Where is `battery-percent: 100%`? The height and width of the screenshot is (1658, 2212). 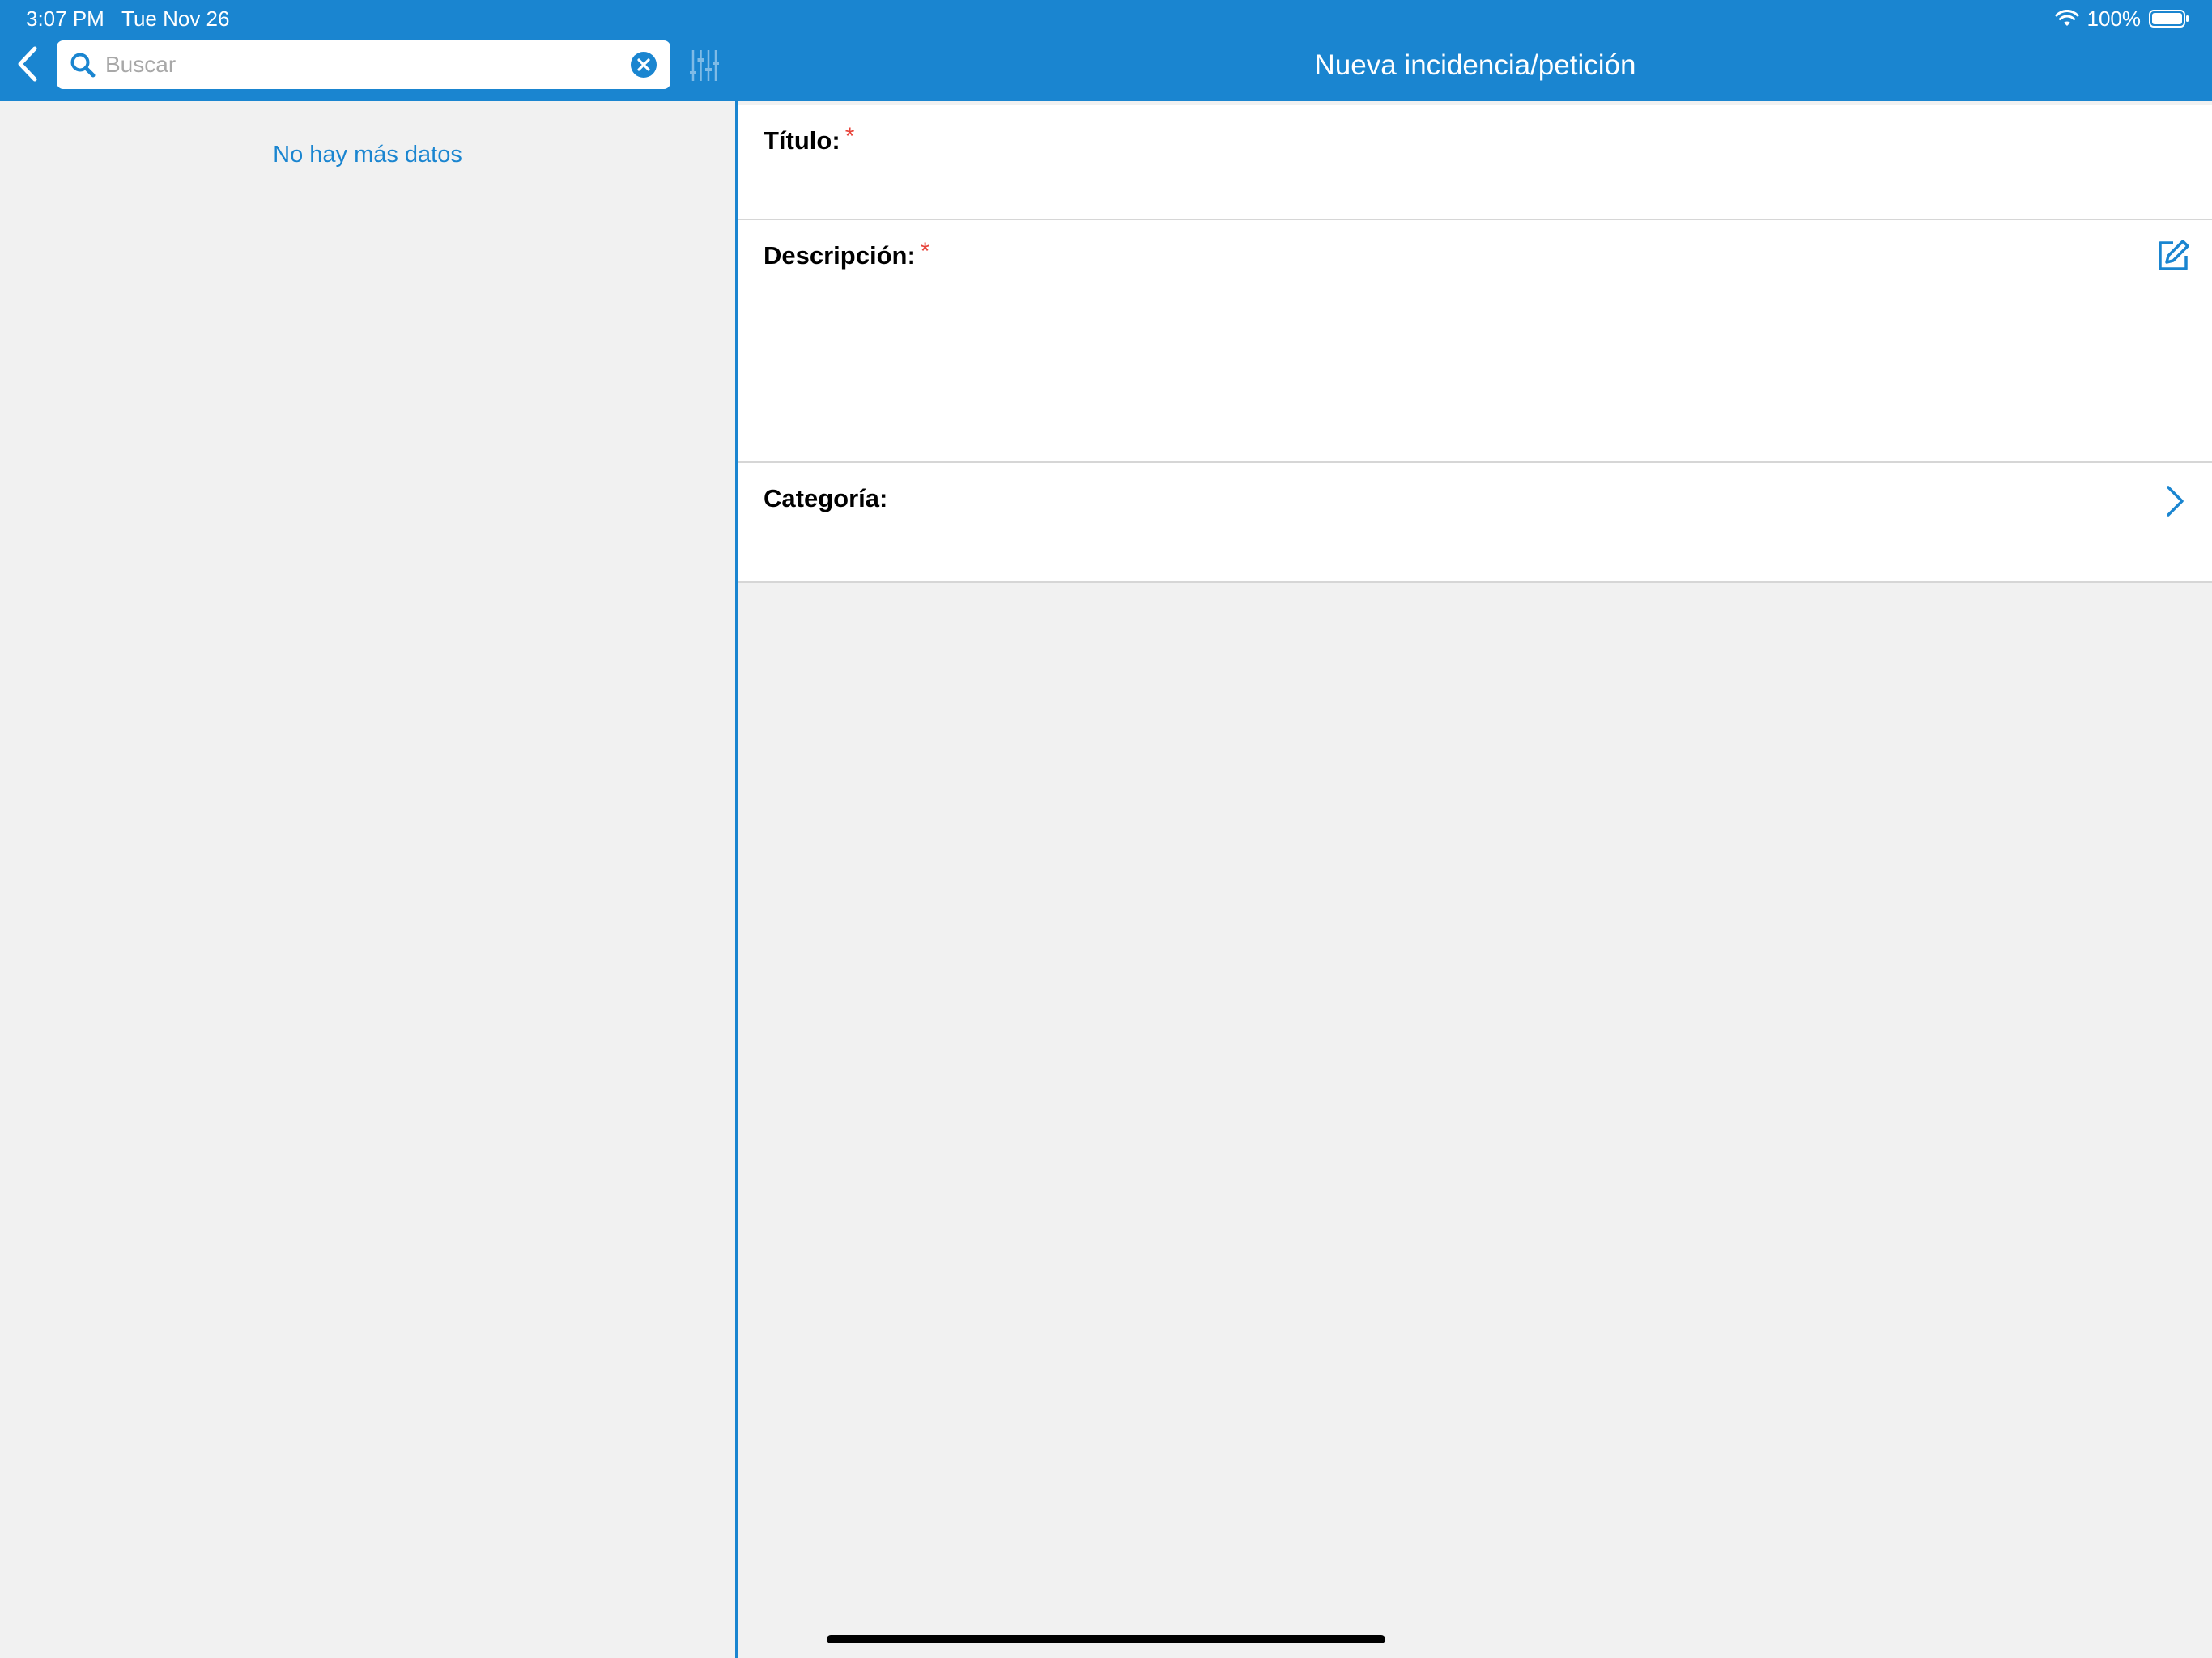 battery-percent: 100% is located at coordinates (2115, 18).